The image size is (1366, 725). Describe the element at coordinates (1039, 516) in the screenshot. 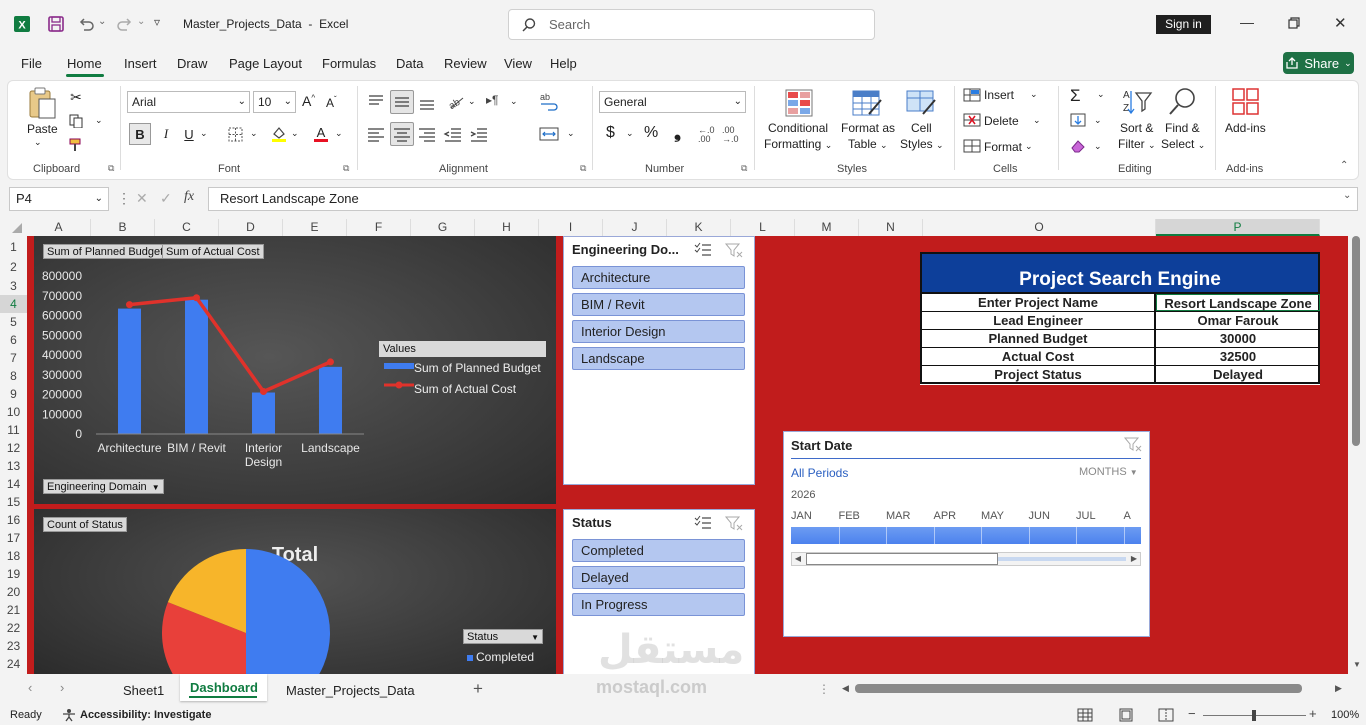

I see `timeline-month-jun: JUN` at that location.